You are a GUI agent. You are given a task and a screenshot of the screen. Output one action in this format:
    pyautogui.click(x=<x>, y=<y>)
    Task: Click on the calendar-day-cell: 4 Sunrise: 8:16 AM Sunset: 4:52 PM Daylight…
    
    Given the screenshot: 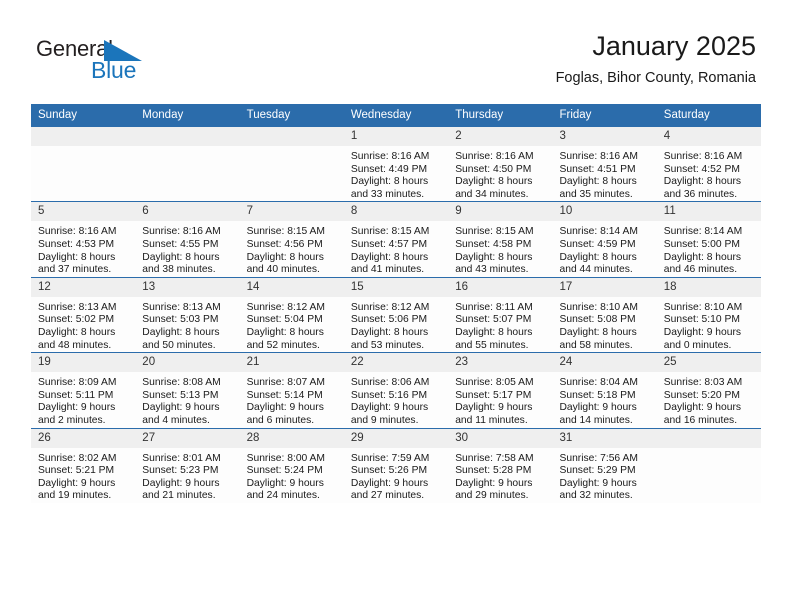 What is the action you would take?
    pyautogui.click(x=709, y=163)
    